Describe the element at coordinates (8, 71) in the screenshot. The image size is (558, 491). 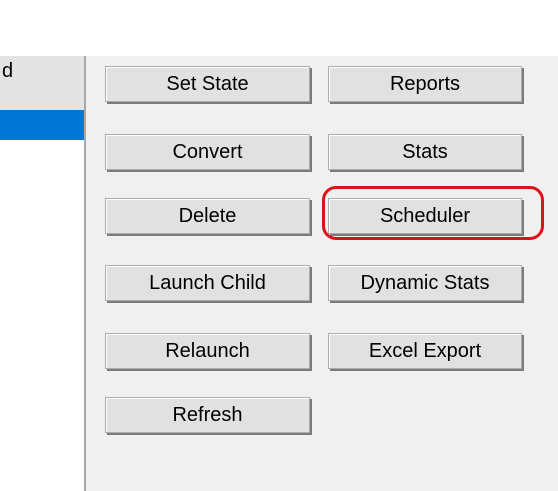
I see `list-column-header-label: d` at that location.